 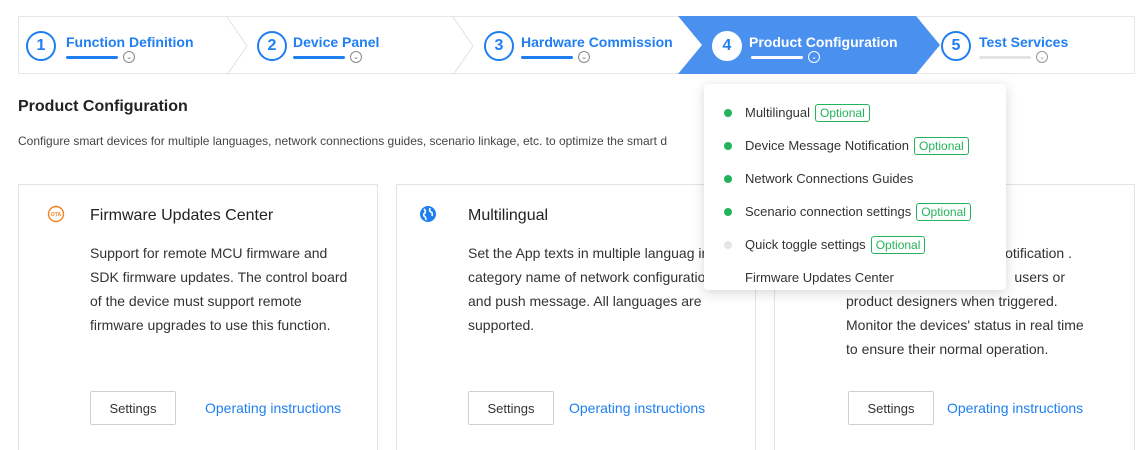 I want to click on card-description-line: to ensure their normal operation., so click(x=947, y=349).